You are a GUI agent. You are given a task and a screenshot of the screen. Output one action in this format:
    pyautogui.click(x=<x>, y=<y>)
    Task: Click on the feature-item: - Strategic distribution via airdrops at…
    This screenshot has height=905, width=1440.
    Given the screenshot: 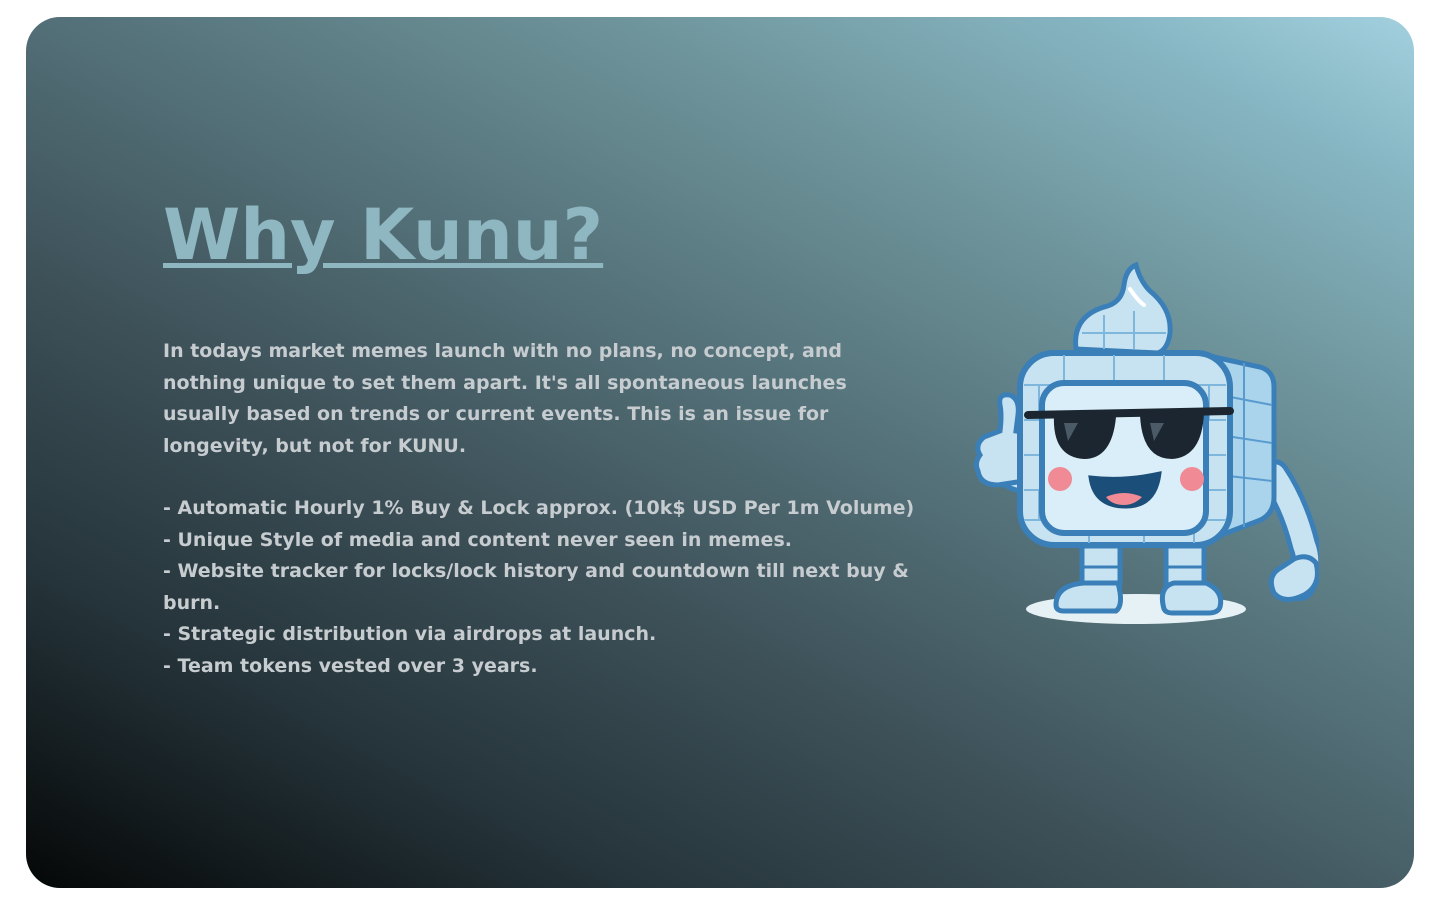 What is the action you would take?
    pyautogui.click(x=410, y=634)
    